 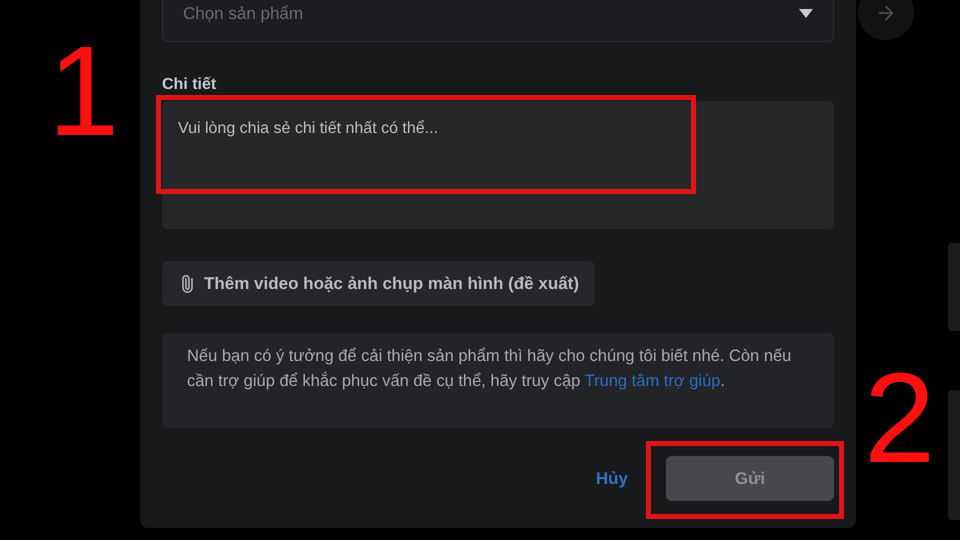 I want to click on details-label: Chi tiết, so click(x=190, y=85).